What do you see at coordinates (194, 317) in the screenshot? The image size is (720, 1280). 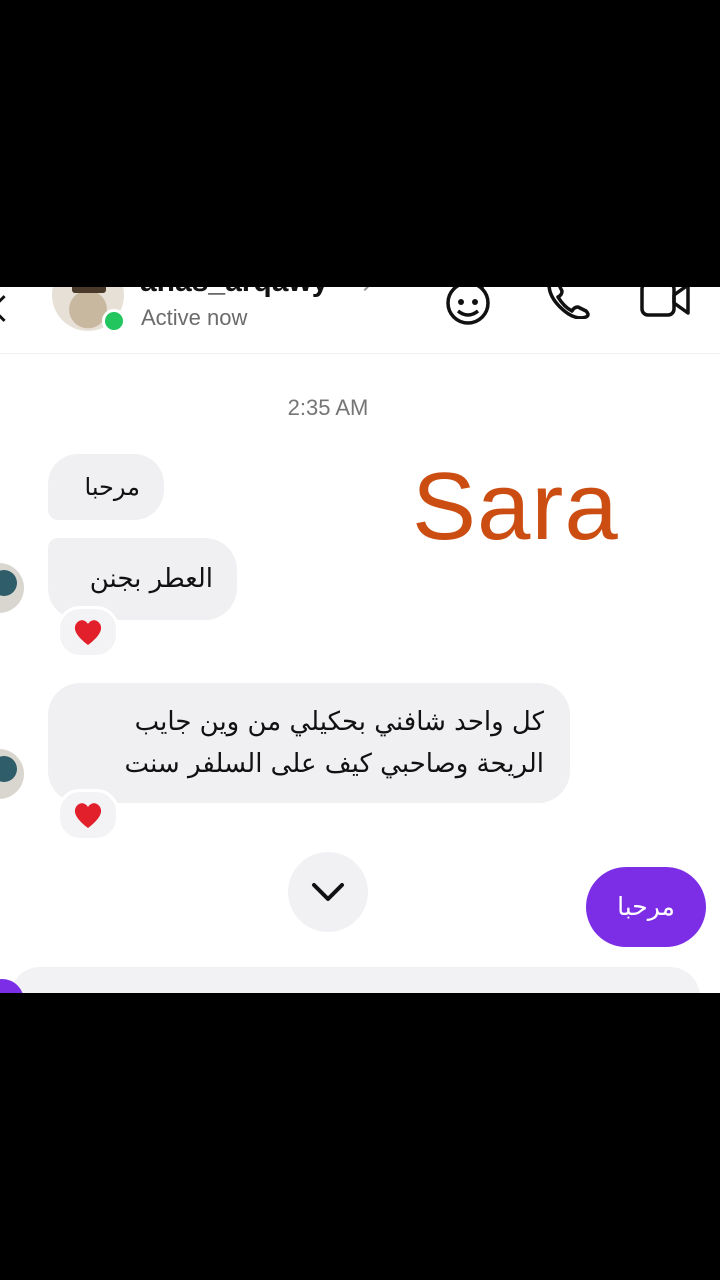 I see `active-status: Active now` at bounding box center [194, 317].